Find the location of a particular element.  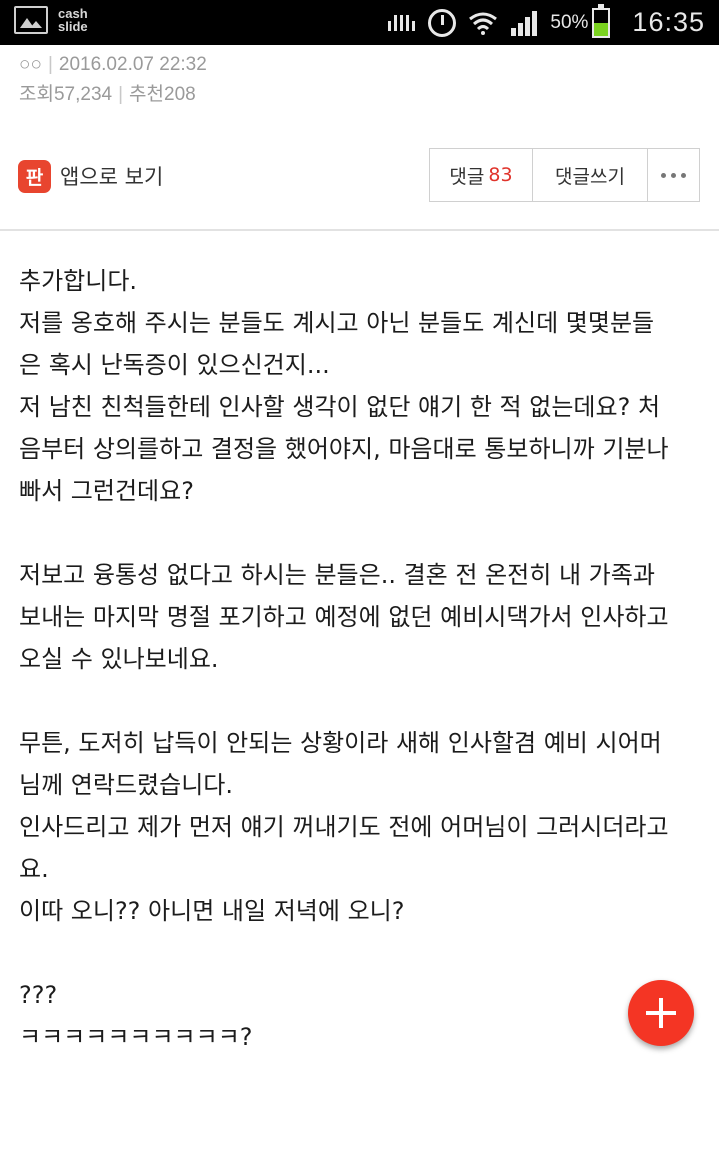

gallery-icon is located at coordinates (31, 20).